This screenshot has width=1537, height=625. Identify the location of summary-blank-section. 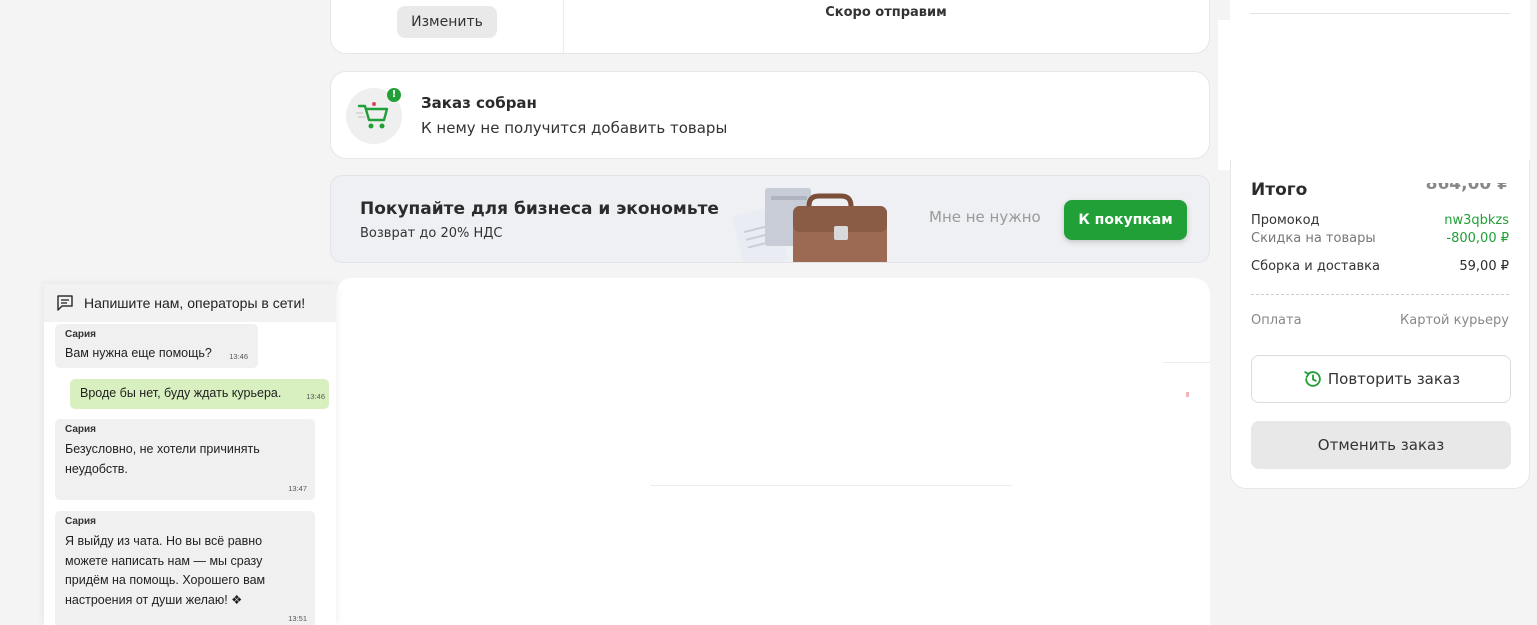
(1374, 95).